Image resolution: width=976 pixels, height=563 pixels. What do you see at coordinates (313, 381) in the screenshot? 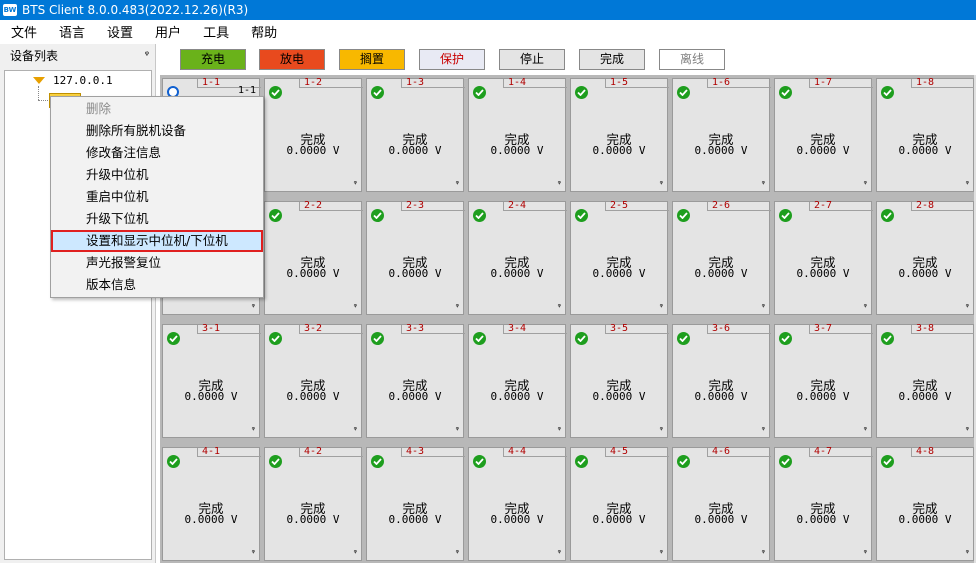
I see `channel-cell: 3-2 完成 0.0000 Vᵠ` at bounding box center [313, 381].